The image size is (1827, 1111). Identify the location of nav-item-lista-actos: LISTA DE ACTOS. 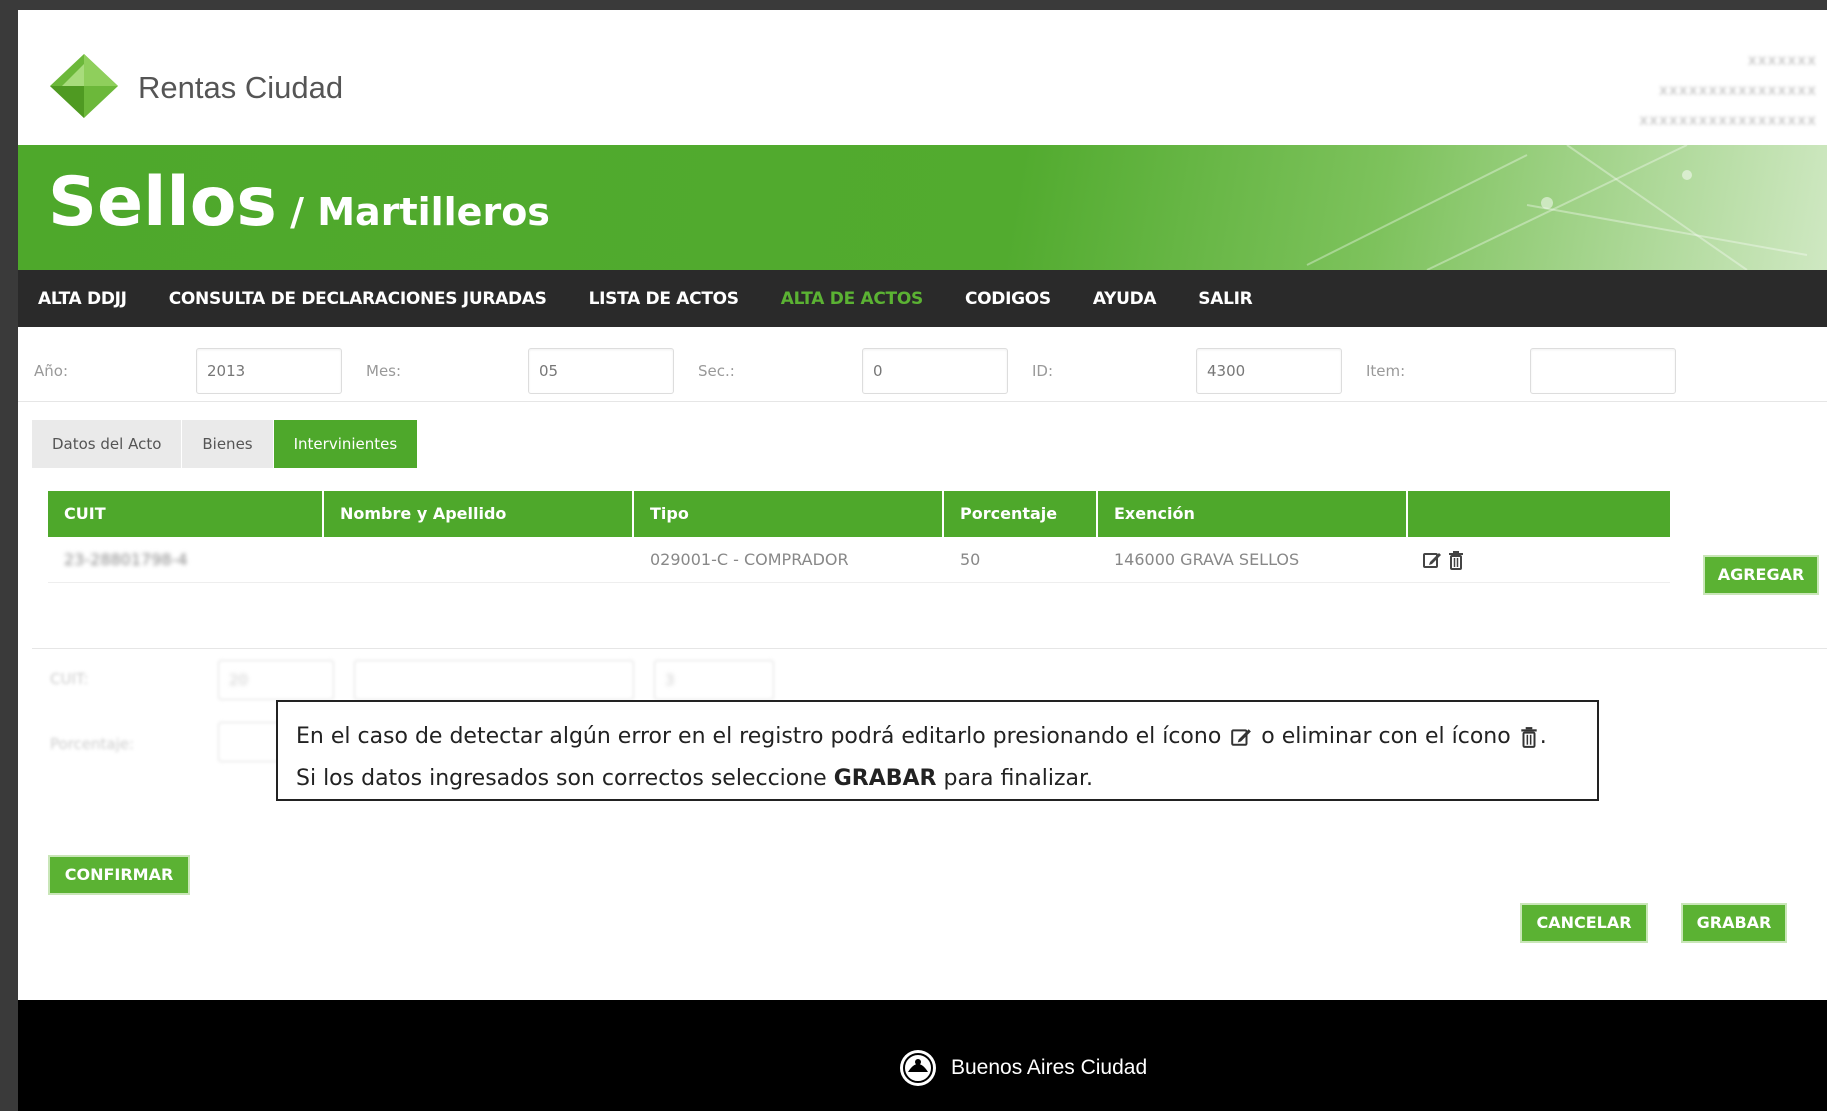
(664, 299).